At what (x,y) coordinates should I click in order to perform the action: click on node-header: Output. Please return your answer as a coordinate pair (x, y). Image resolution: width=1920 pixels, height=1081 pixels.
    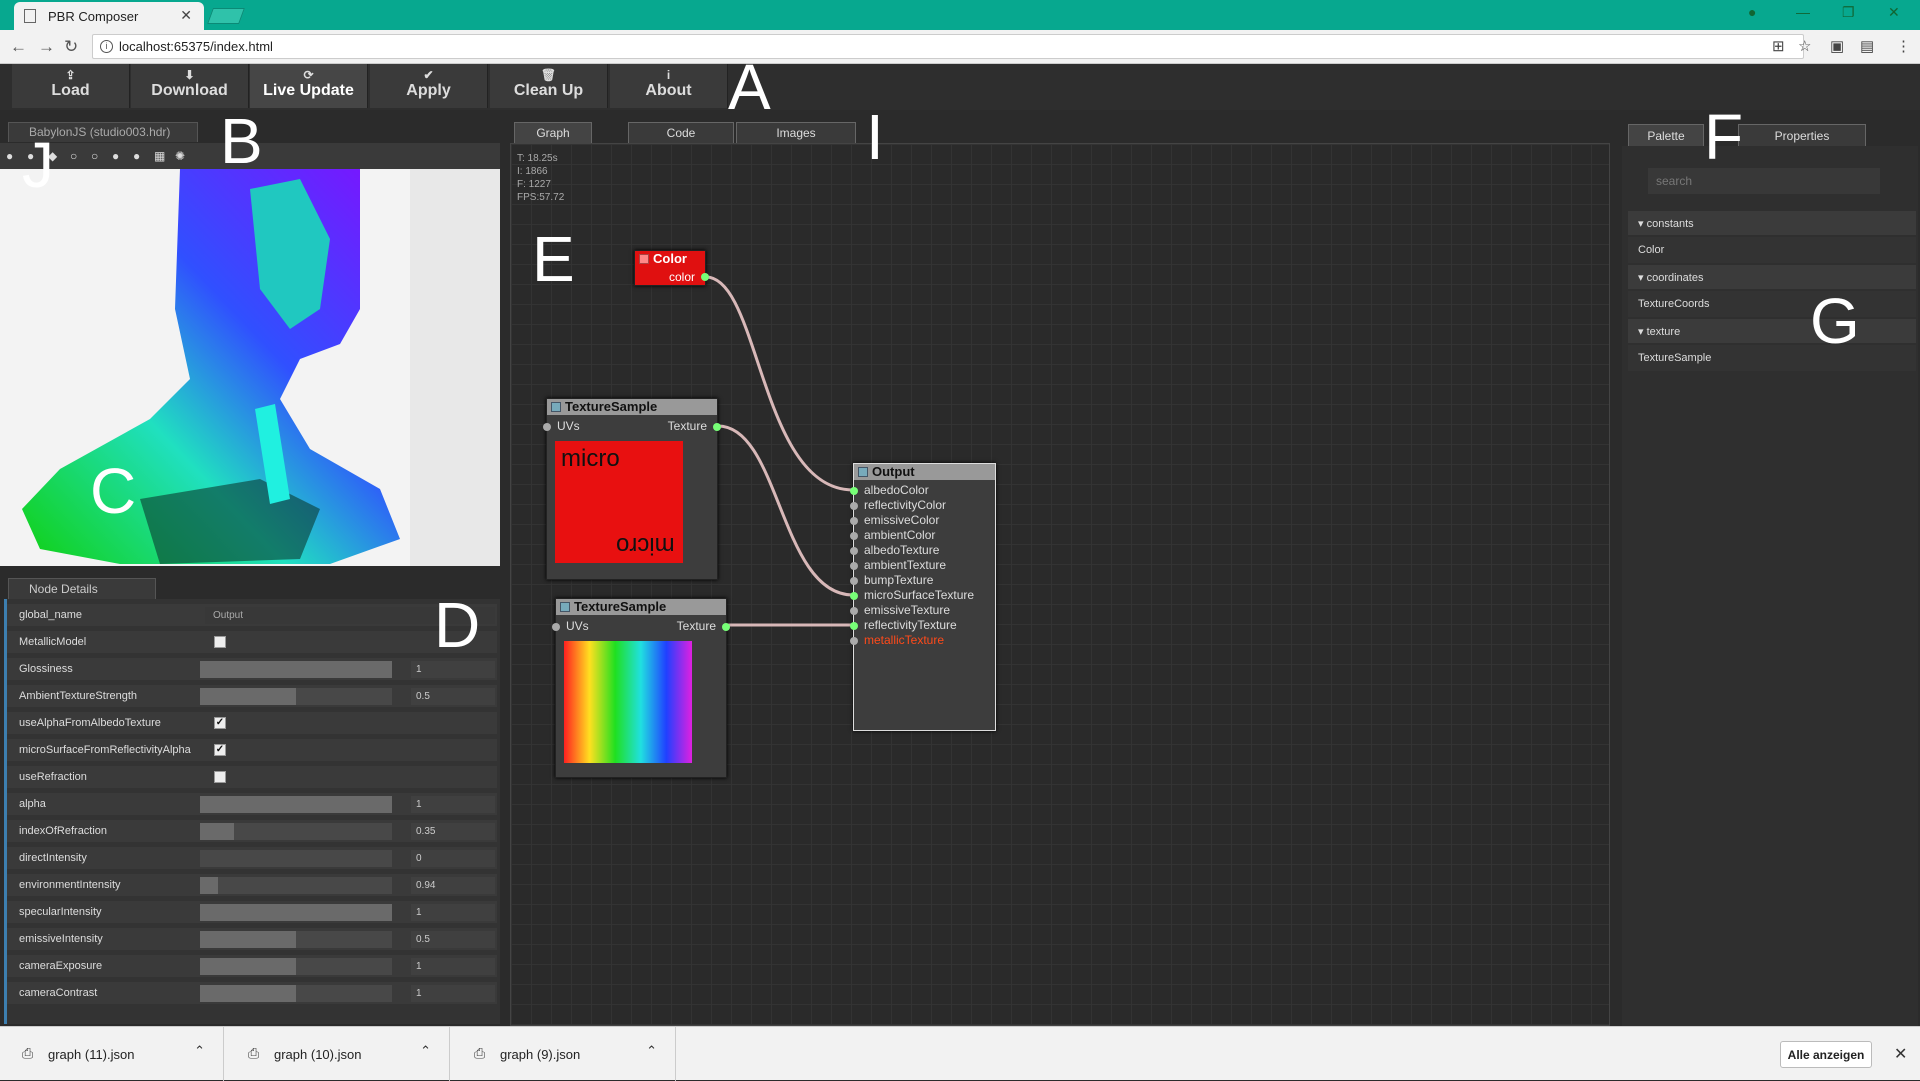
    Looking at the image, I should click on (924, 472).